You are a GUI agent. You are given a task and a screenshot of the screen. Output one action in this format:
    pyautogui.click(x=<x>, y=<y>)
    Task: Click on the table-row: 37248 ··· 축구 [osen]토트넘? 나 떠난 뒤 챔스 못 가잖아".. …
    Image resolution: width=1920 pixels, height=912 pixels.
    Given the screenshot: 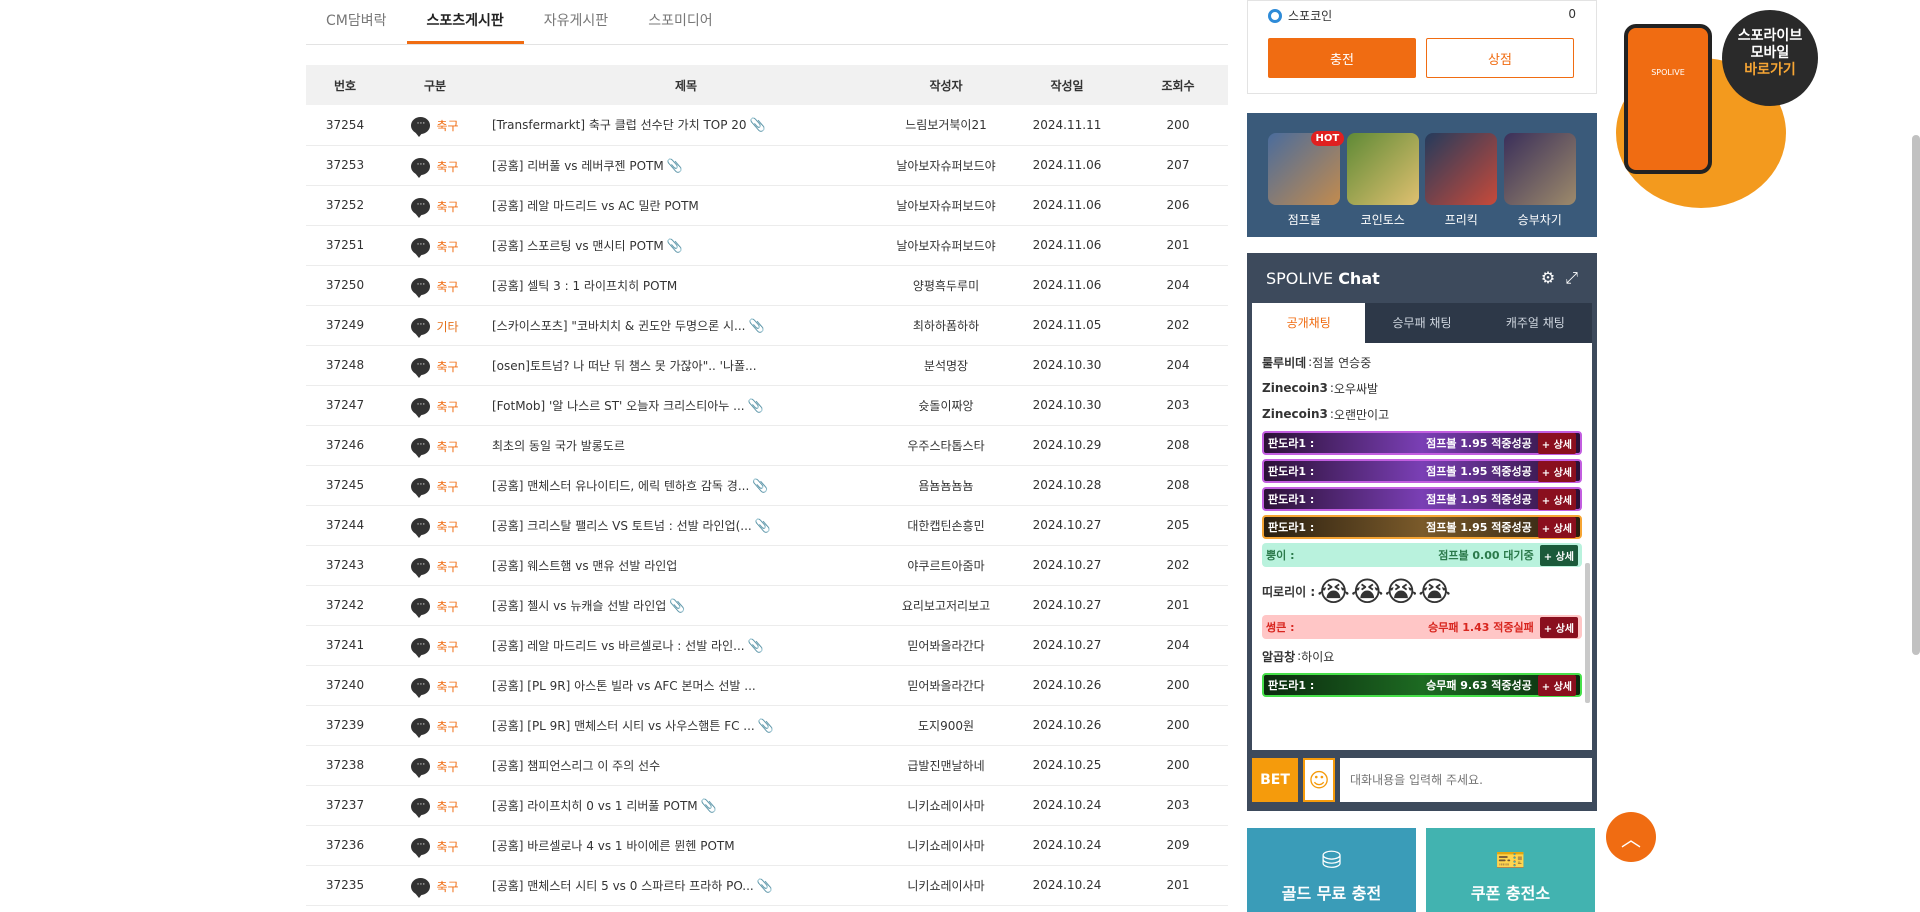 What is the action you would take?
    pyautogui.click(x=767, y=365)
    